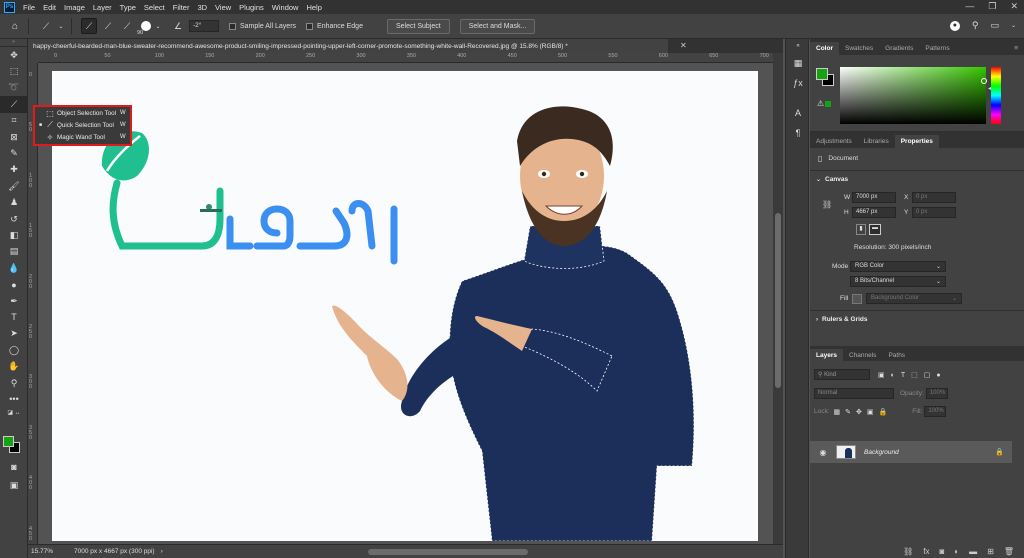  What do you see at coordinates (127, 26) in the screenshot?
I see `subtract-from-selection-icon: ⟋` at bounding box center [127, 26].